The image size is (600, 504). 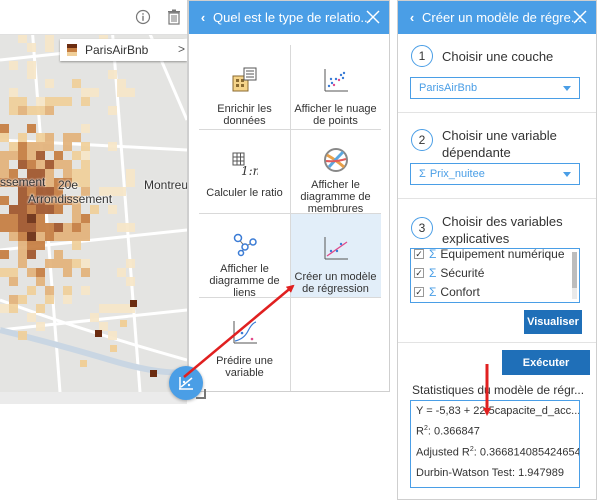 What do you see at coordinates (476, 152) in the screenshot?
I see `step-2-title-line2: dépendante` at bounding box center [476, 152].